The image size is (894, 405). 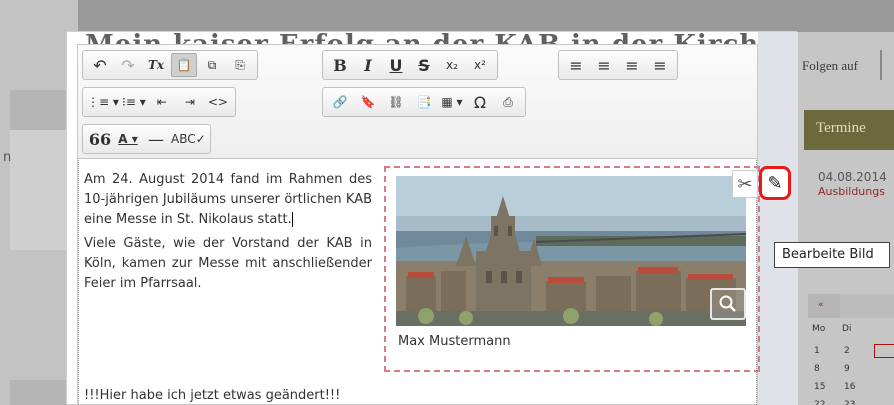 What do you see at coordinates (452, 65) in the screenshot?
I see `subscript-button: x₂` at bounding box center [452, 65].